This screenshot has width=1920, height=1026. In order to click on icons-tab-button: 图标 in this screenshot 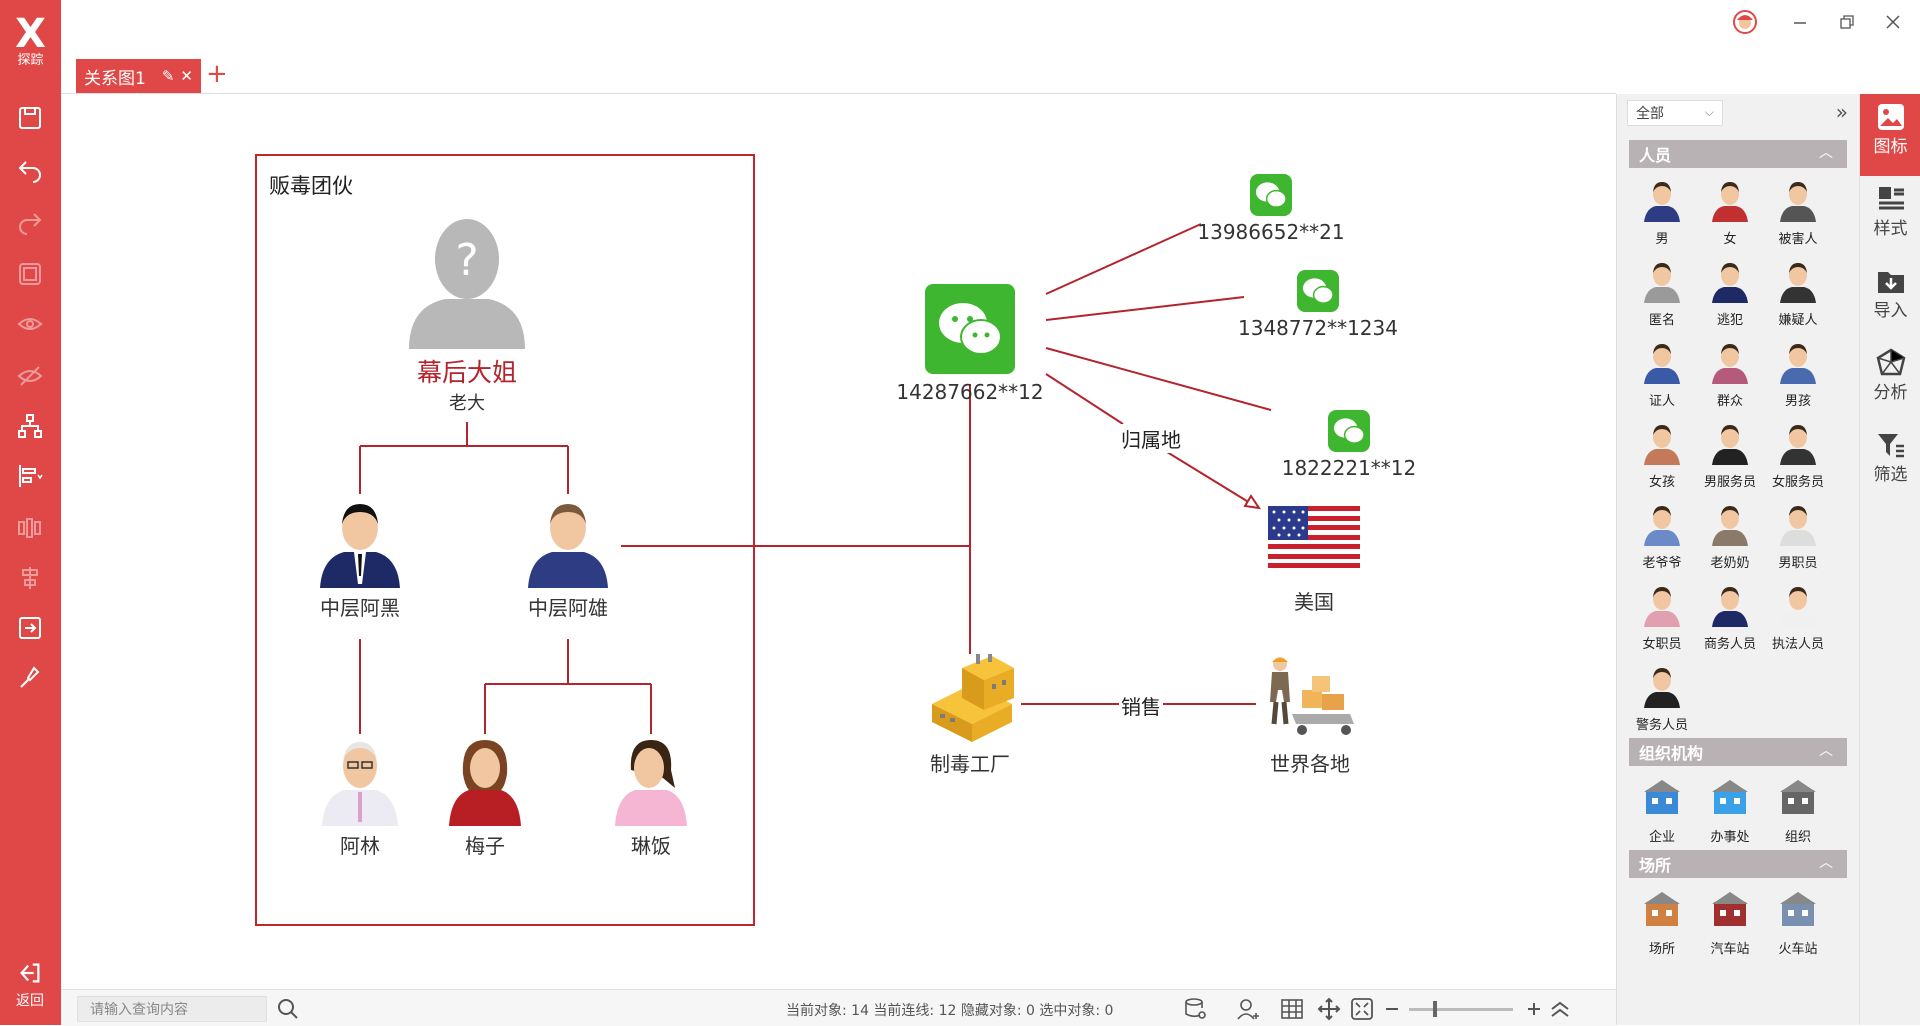, I will do `click(1890, 135)`.